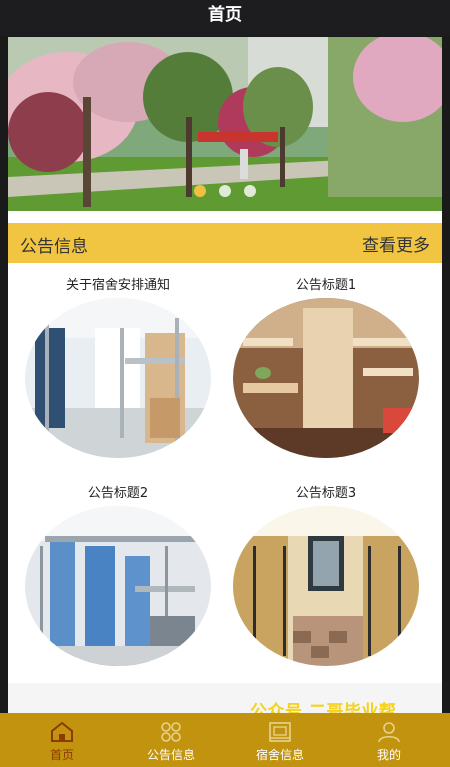  I want to click on carousel-indicator, so click(225, 191).